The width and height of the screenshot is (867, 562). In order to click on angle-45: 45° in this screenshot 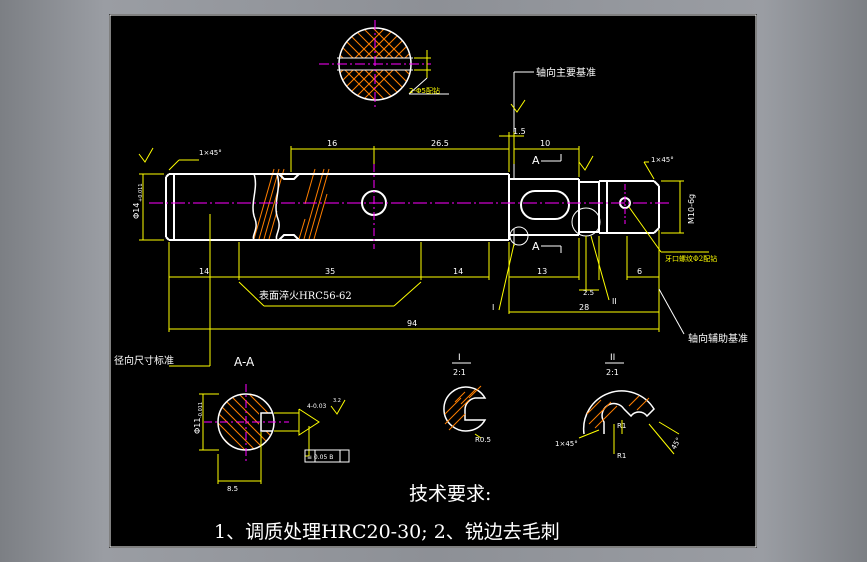, I will do `click(676, 443)`.